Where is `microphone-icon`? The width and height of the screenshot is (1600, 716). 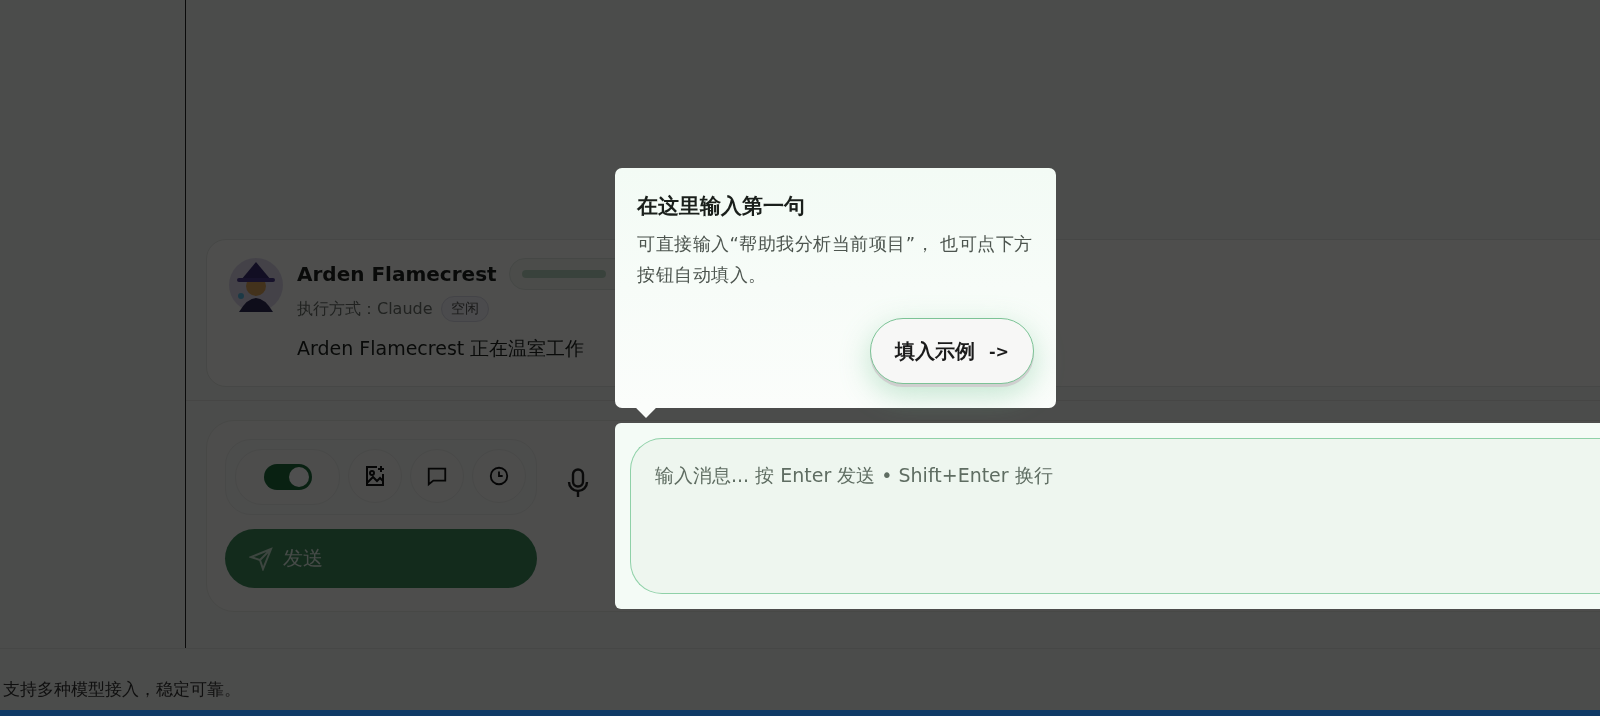 microphone-icon is located at coordinates (578, 483).